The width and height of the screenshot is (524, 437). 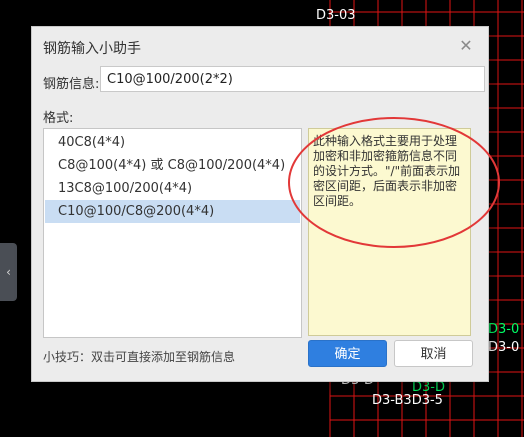 I want to click on format-item: 40C8(4*4), so click(x=172, y=142).